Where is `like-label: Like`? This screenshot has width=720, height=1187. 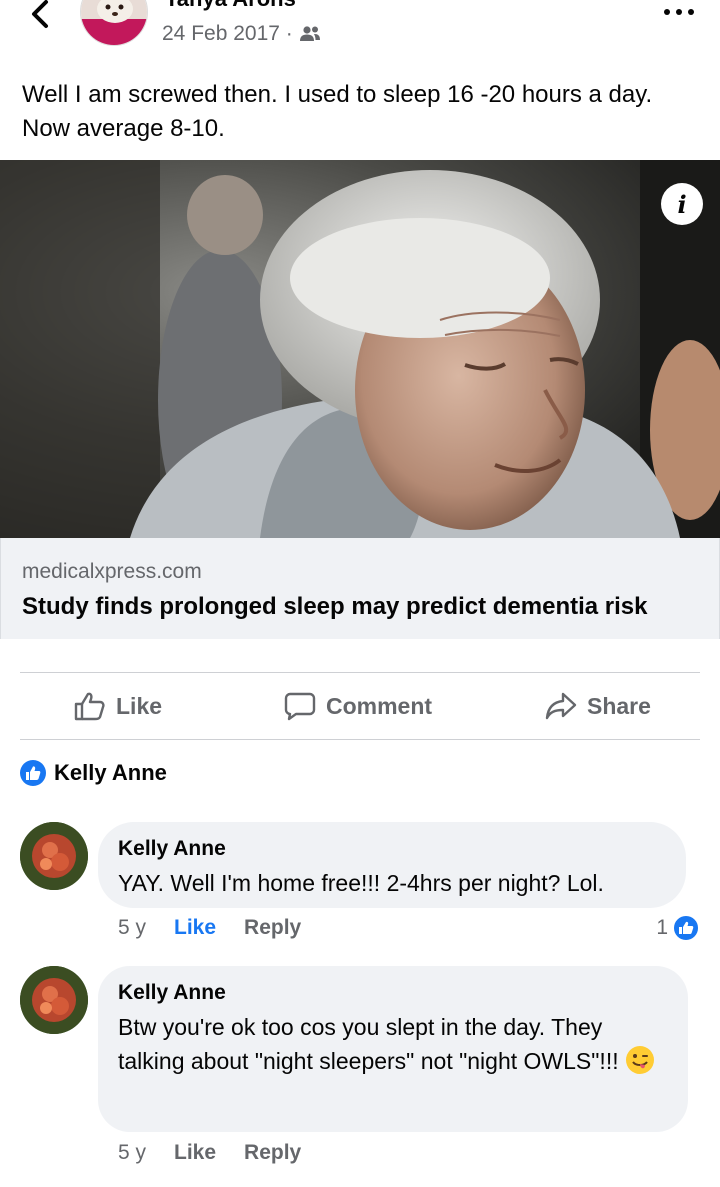
like-label: Like is located at coordinates (139, 705).